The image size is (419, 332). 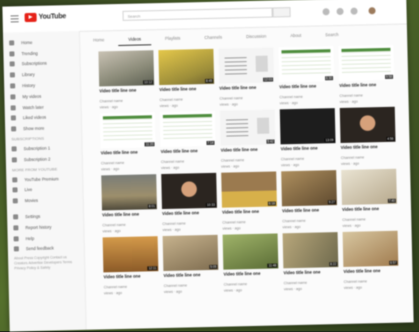 I want to click on search-input: Search, so click(x=197, y=14).